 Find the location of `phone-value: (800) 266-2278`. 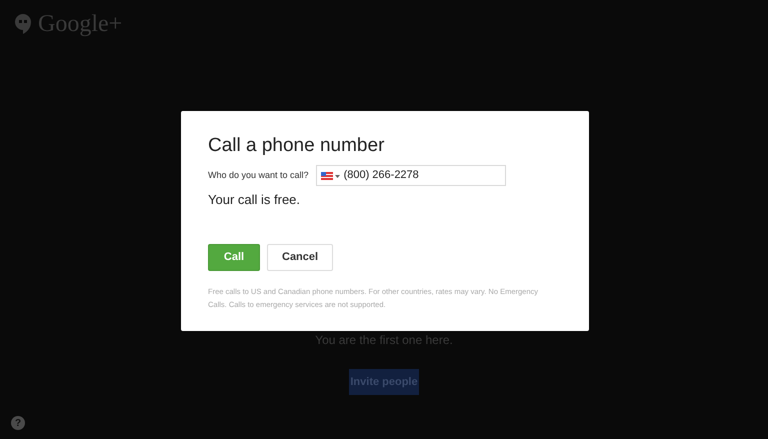

phone-value: (800) 266-2278 is located at coordinates (381, 176).